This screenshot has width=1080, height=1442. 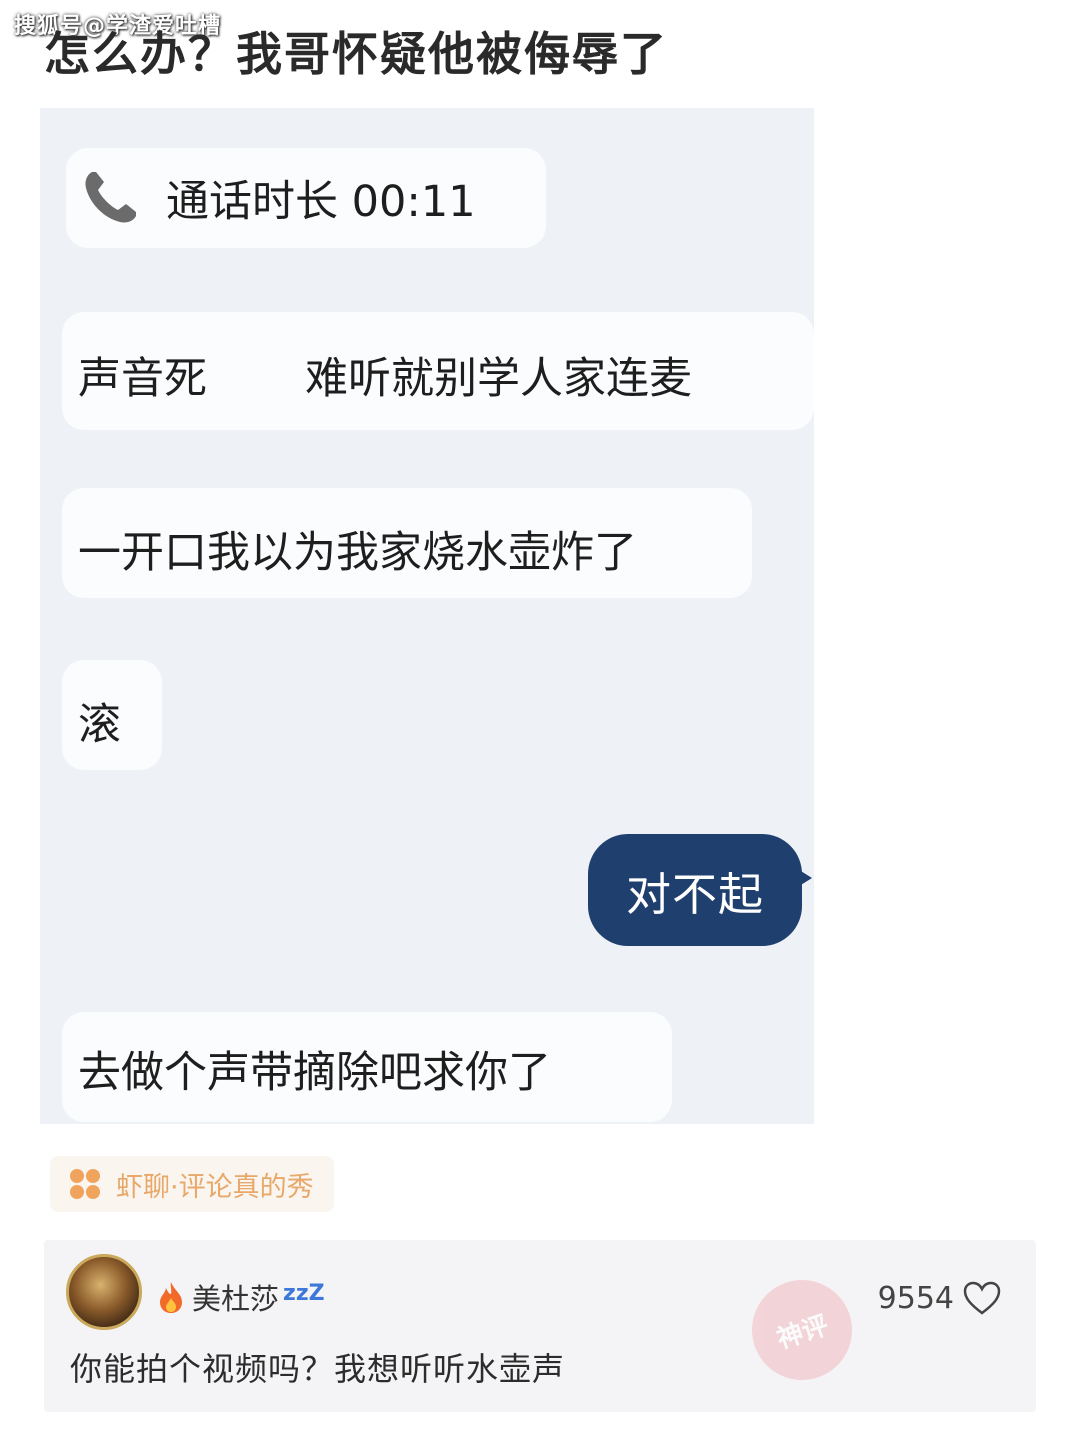 I want to click on username-row: 美杜莎 zzZ, so click(x=240, y=1297).